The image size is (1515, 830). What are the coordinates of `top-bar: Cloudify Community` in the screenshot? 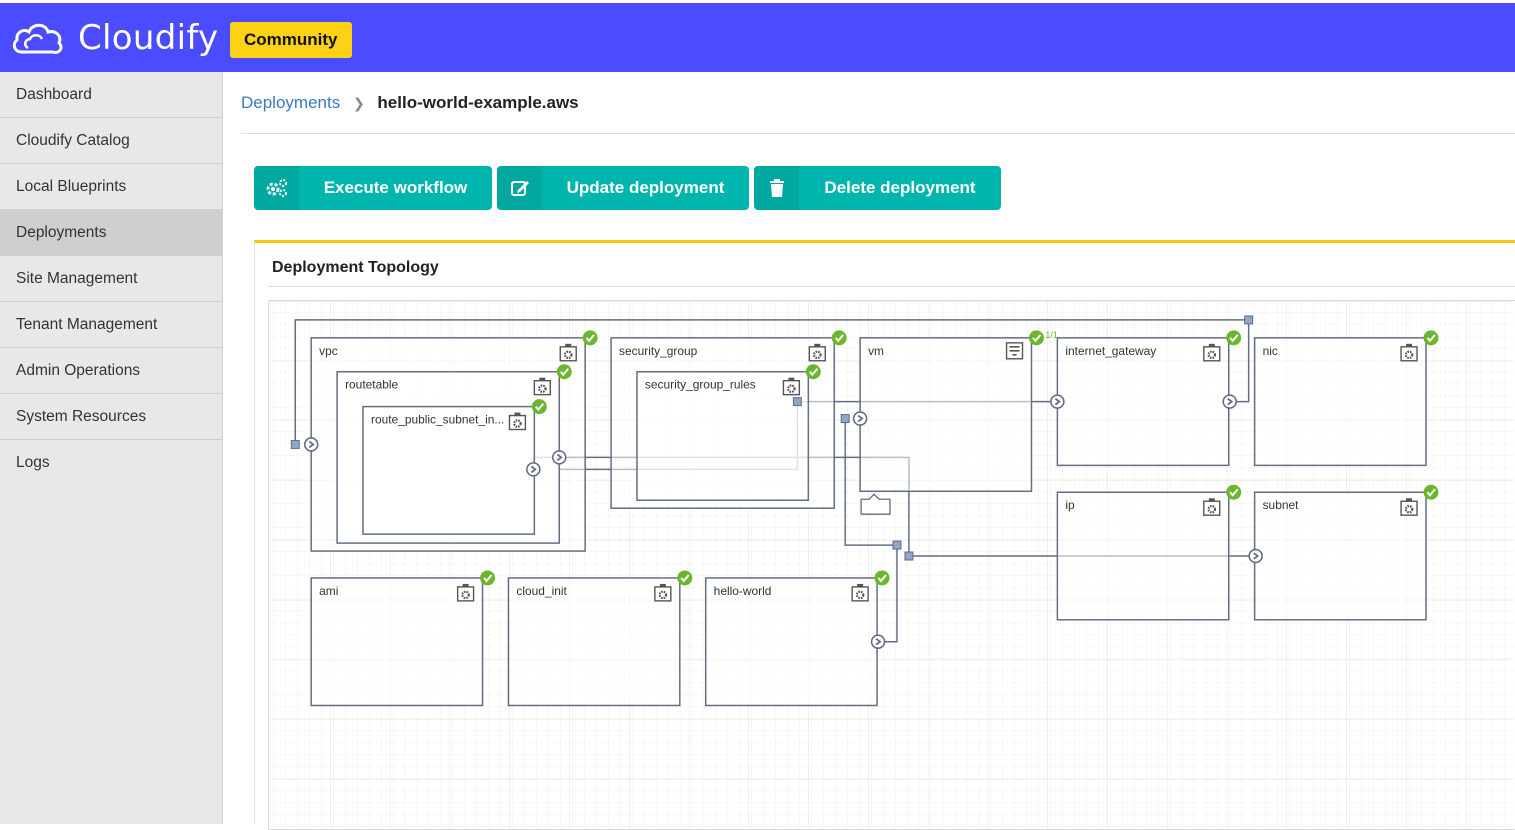 It's located at (757, 36).